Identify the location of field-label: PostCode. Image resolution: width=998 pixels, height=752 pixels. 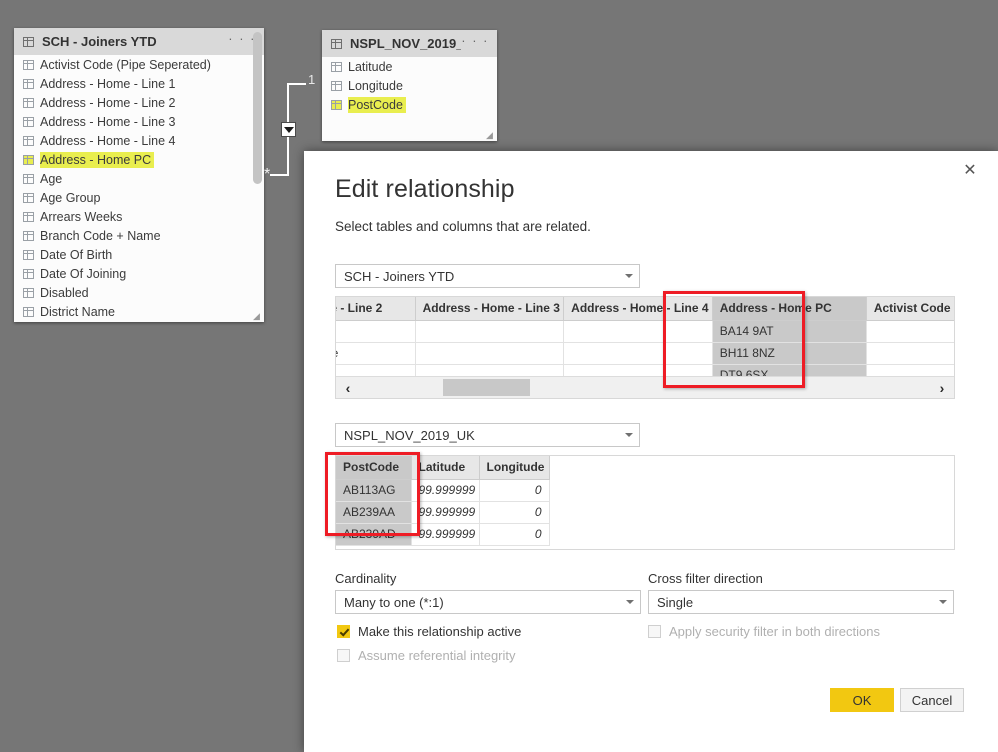
(377, 104).